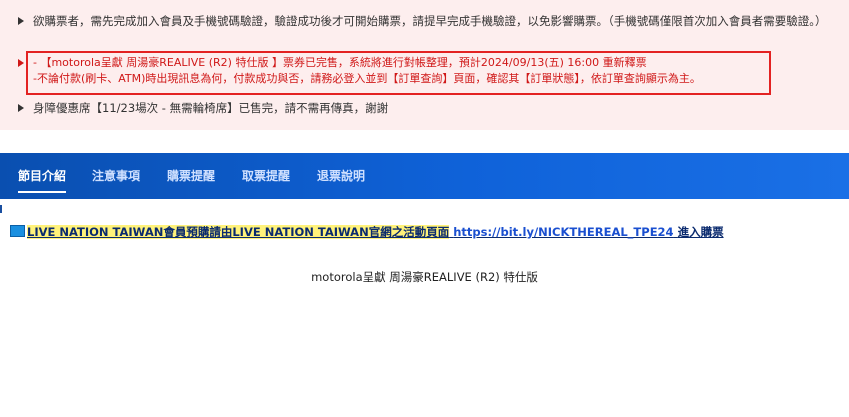 Image resolution: width=849 pixels, height=417 pixels. Describe the element at coordinates (116, 176) in the screenshot. I see `tab-notes: 注意事項` at that location.